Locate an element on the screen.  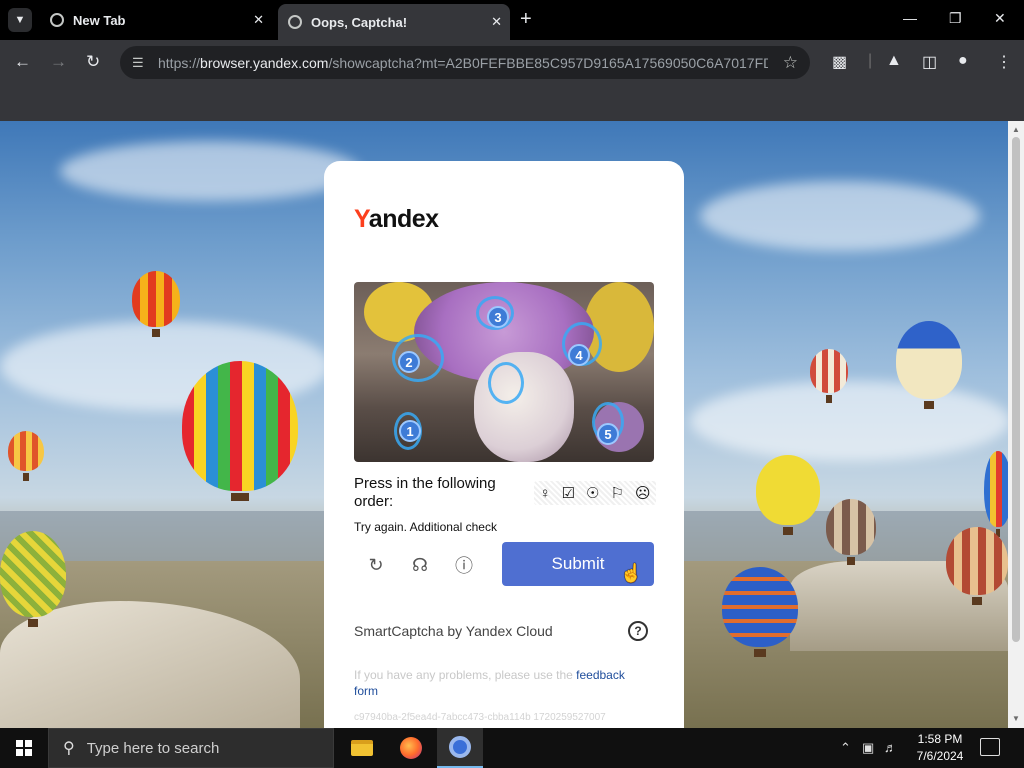
page-scrollbar: ▲ ▼ is located at coordinates (1016, 424).